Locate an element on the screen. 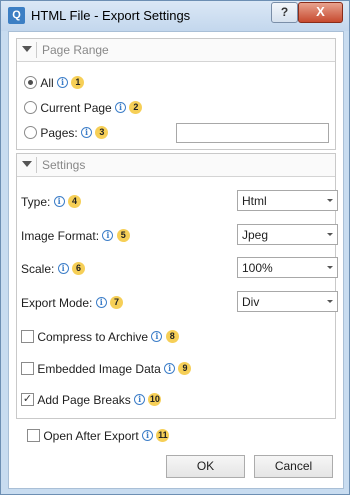 The width and height of the screenshot is (350, 495). compress-archive-checkbox is located at coordinates (27, 337).